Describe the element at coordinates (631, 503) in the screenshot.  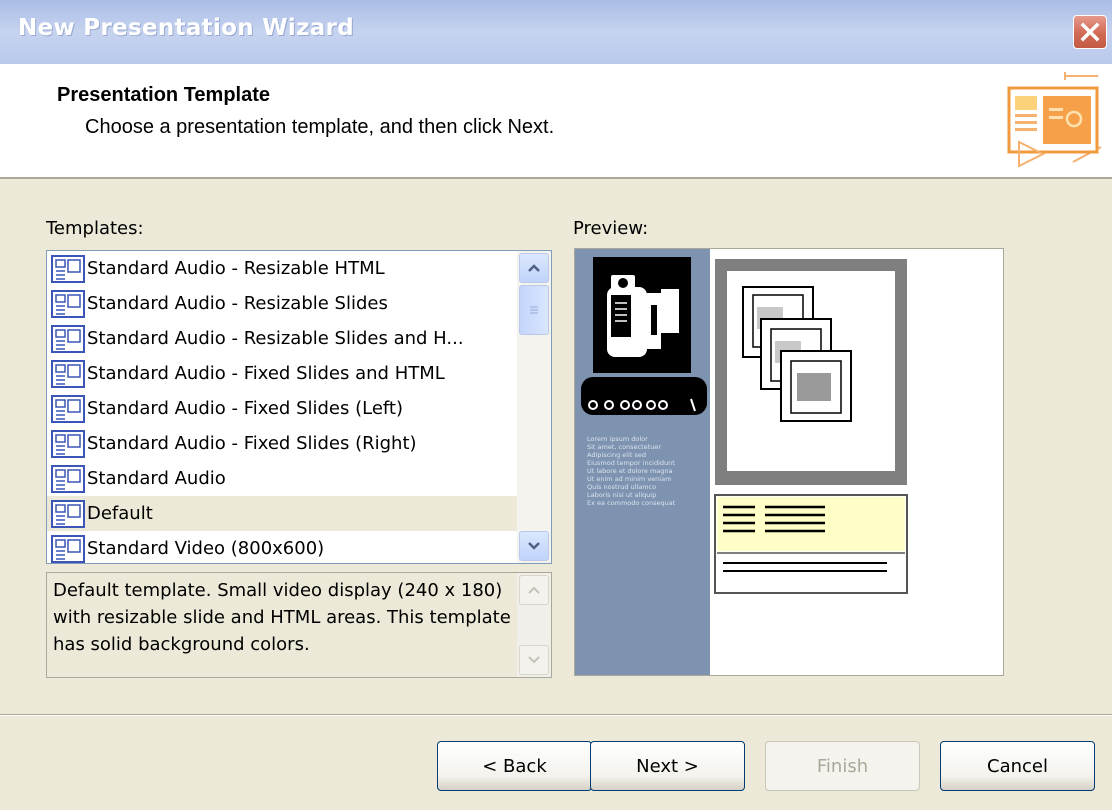
I see `svg-text: Ex ea commodo consequat` at that location.